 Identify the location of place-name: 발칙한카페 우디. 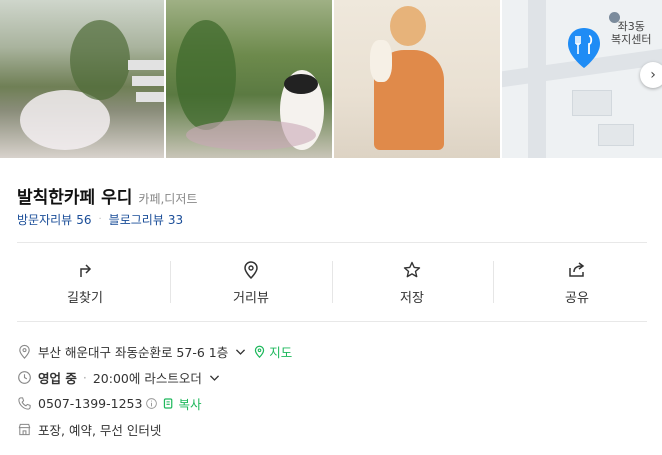
(75, 198).